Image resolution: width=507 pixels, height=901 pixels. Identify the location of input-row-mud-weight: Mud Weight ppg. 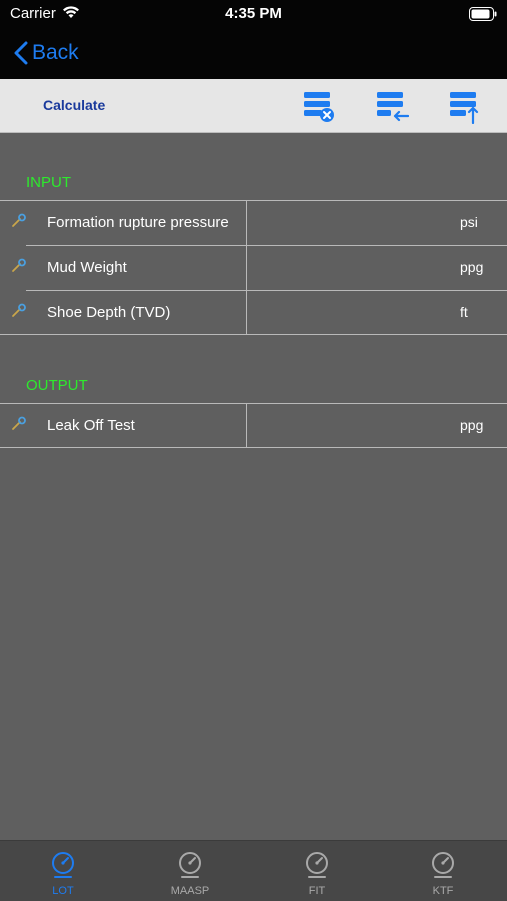
(253, 268).